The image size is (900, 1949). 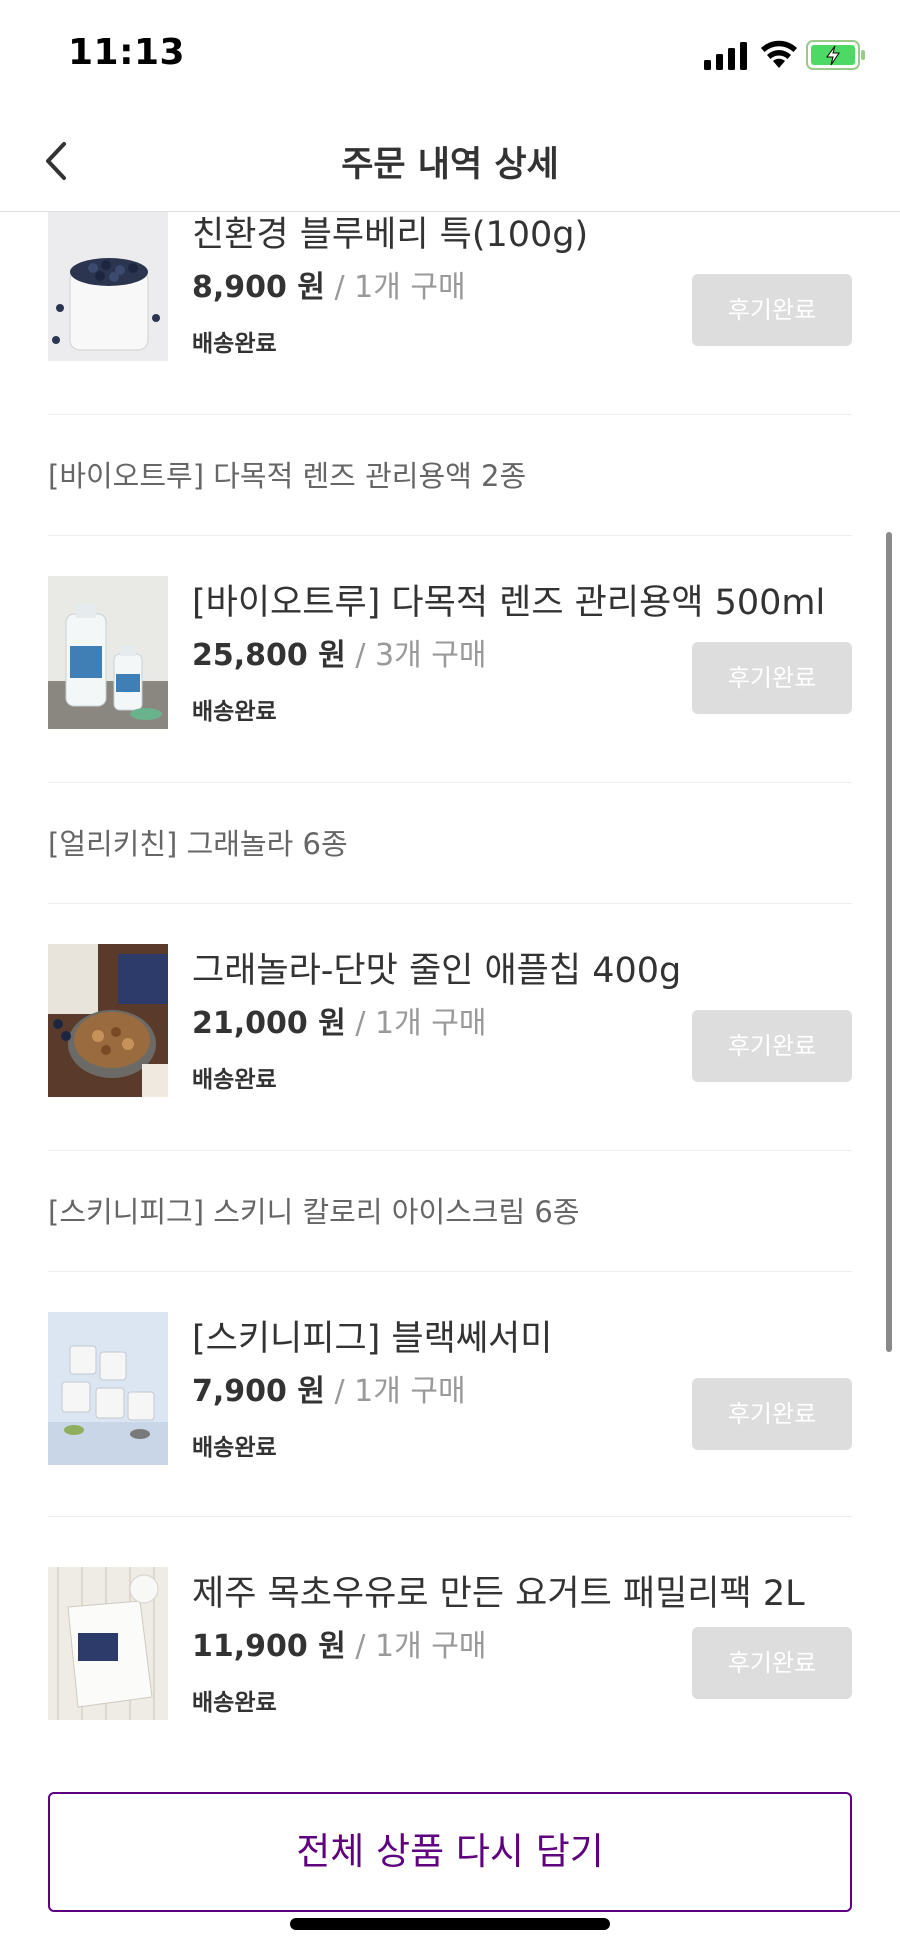 I want to click on price-value: 21,000 원, so click(x=269, y=1023).